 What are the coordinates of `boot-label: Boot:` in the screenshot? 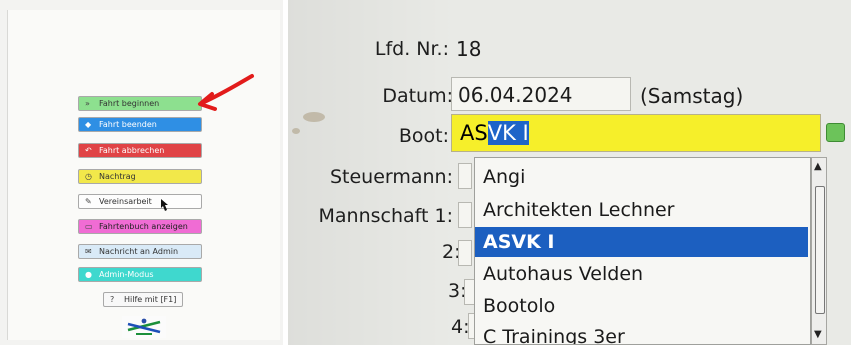 It's located at (423, 136).